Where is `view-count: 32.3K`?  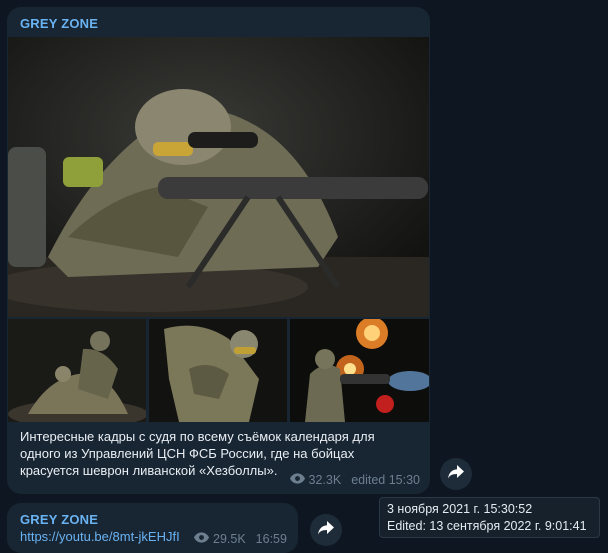 view-count: 32.3K is located at coordinates (325, 480).